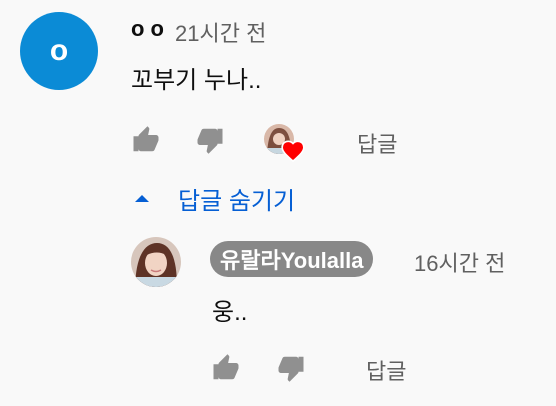 The image size is (556, 406). I want to click on hide-replies-label: 답글 숨기기, so click(237, 201).